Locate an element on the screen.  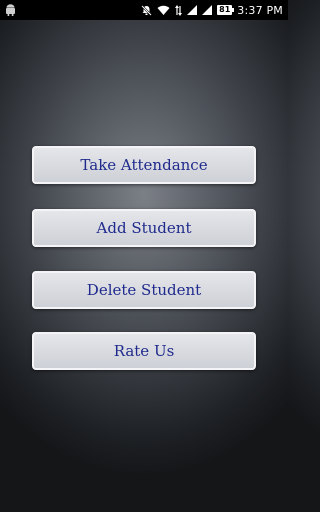
android-icon is located at coordinates (10, 10).